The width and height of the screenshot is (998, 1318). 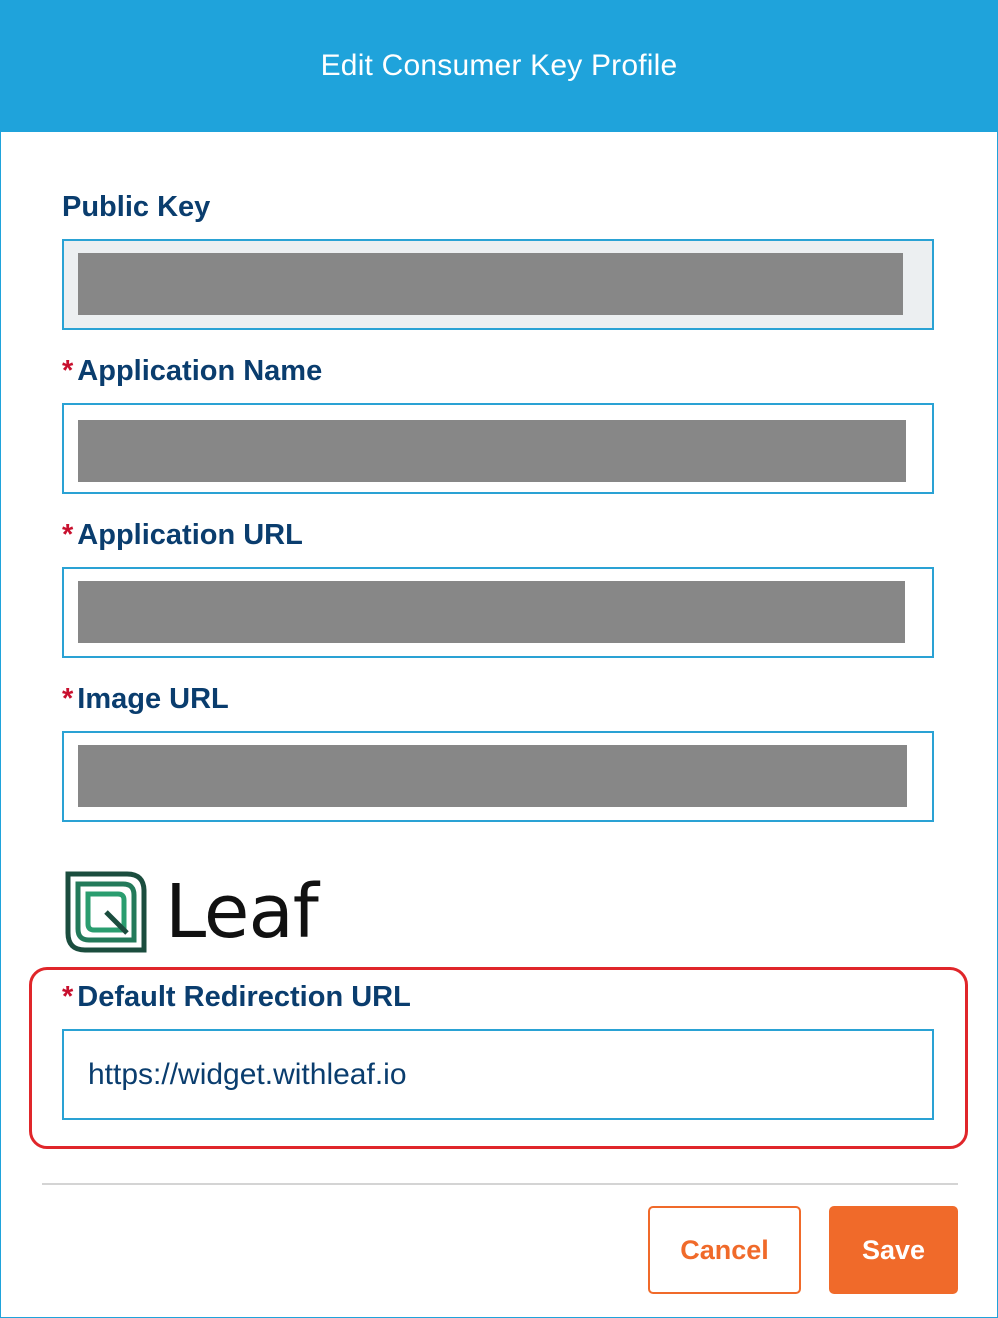 I want to click on application-url-field, so click(x=498, y=612).